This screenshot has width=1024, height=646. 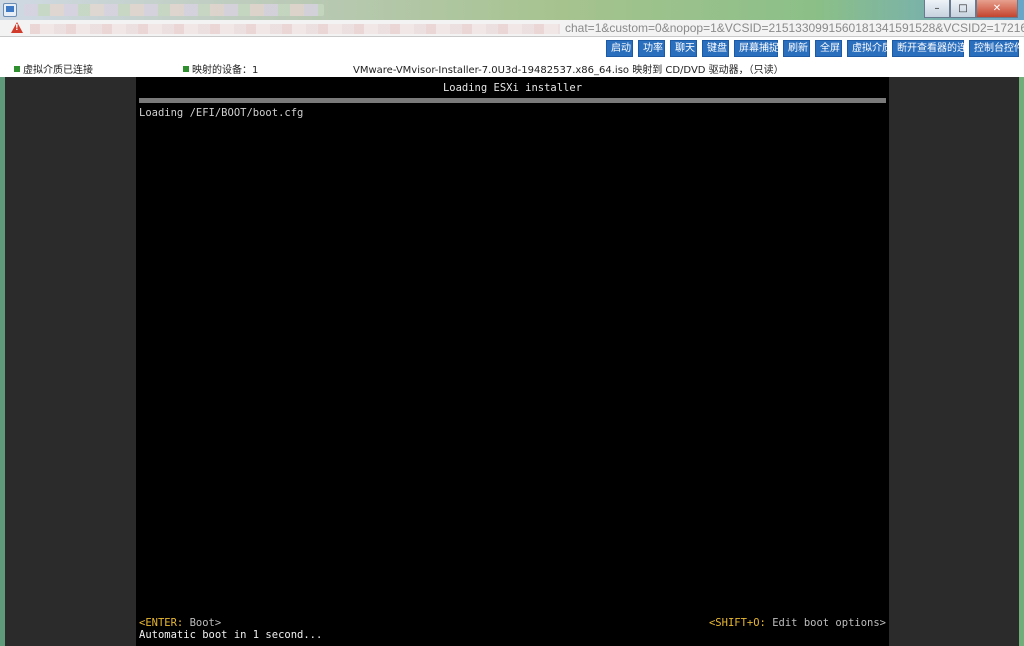 What do you see at coordinates (651, 48) in the screenshot?
I see `power-button: 功率` at bounding box center [651, 48].